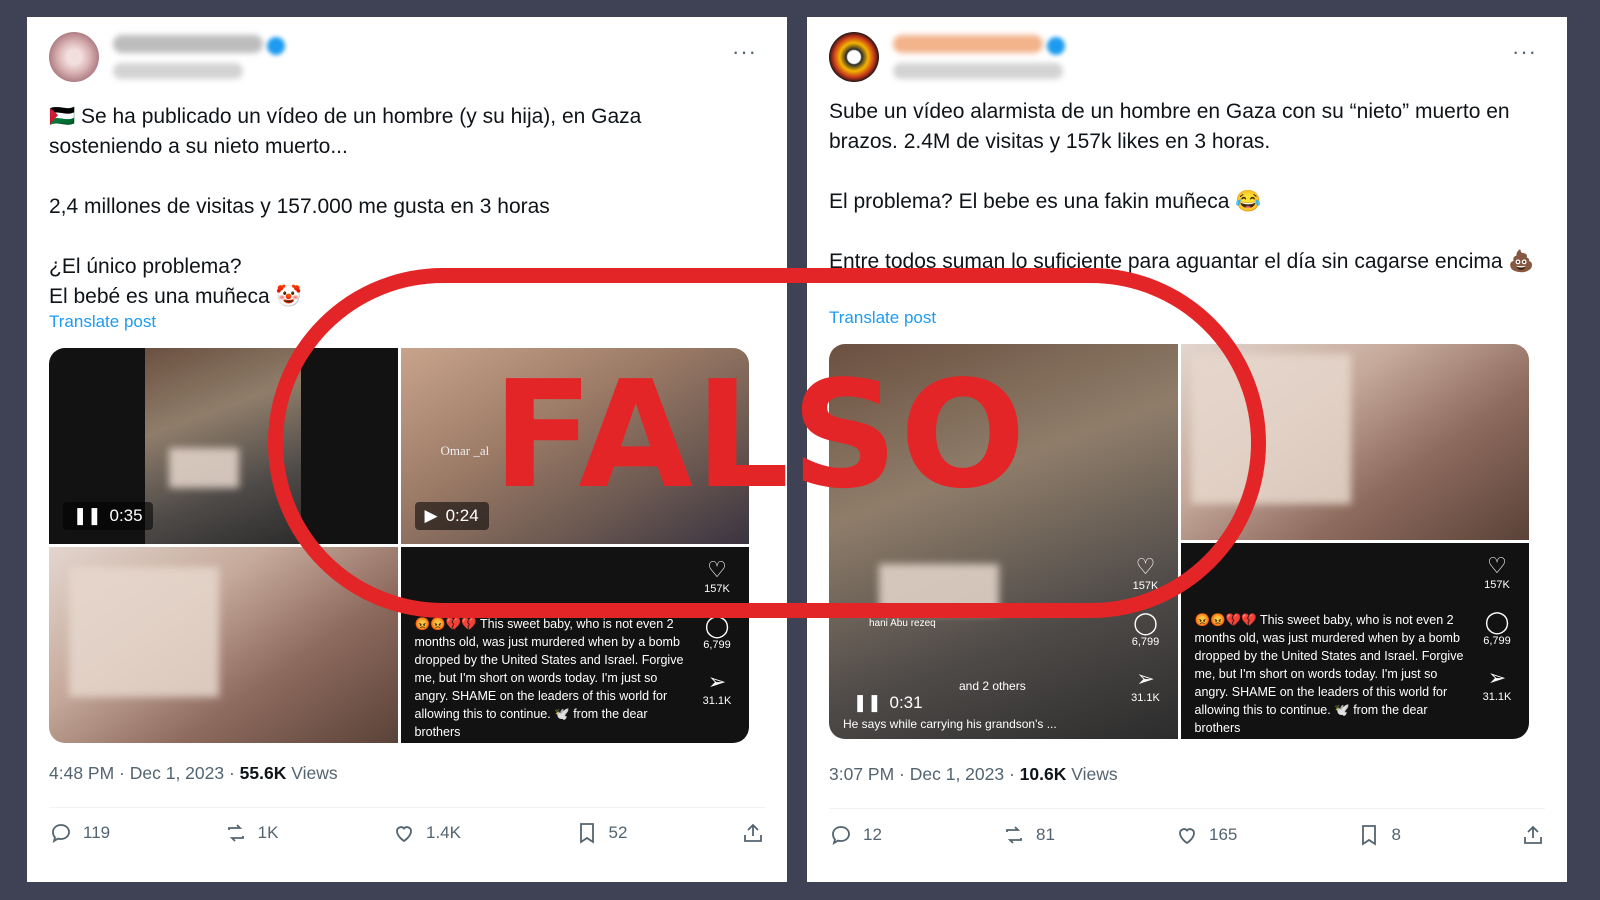 The height and width of the screenshot is (900, 1600). What do you see at coordinates (431, 516) in the screenshot?
I see `play-icon: ▶` at bounding box center [431, 516].